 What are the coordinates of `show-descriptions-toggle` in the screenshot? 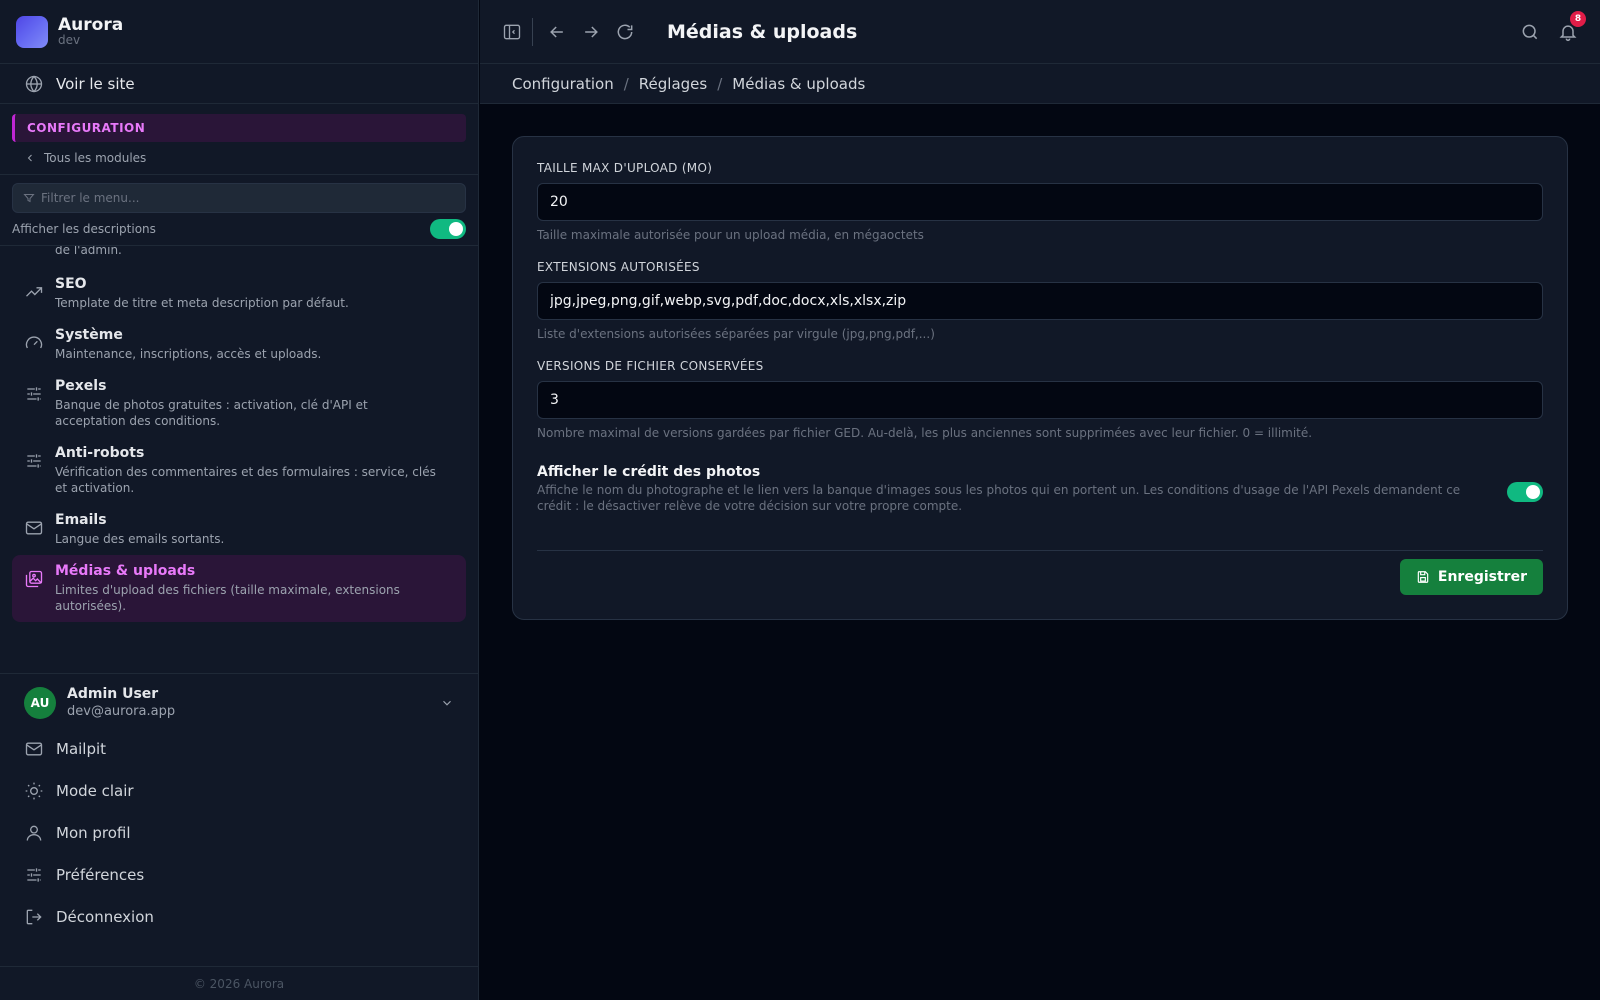 It's located at (448, 229).